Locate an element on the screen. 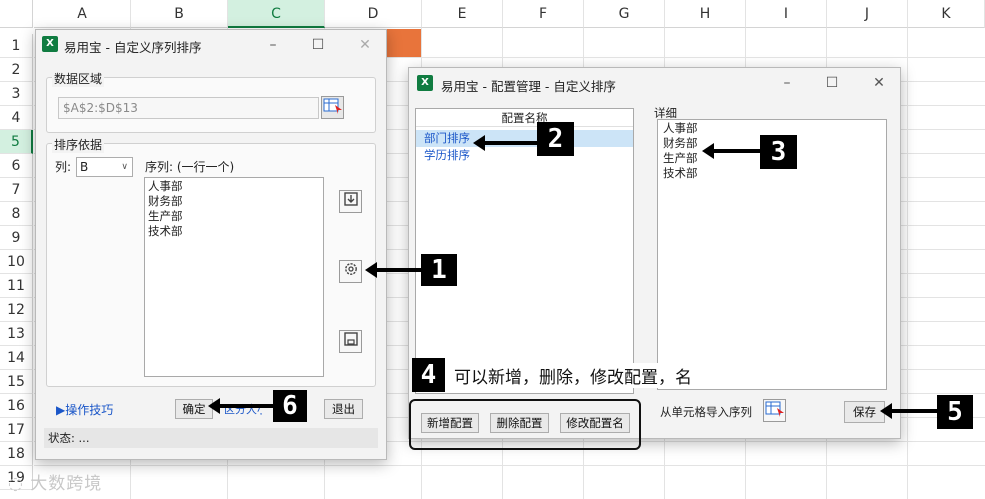 Image resolution: width=985 pixels, height=499 pixels. column-header-b: B is located at coordinates (179, 14).